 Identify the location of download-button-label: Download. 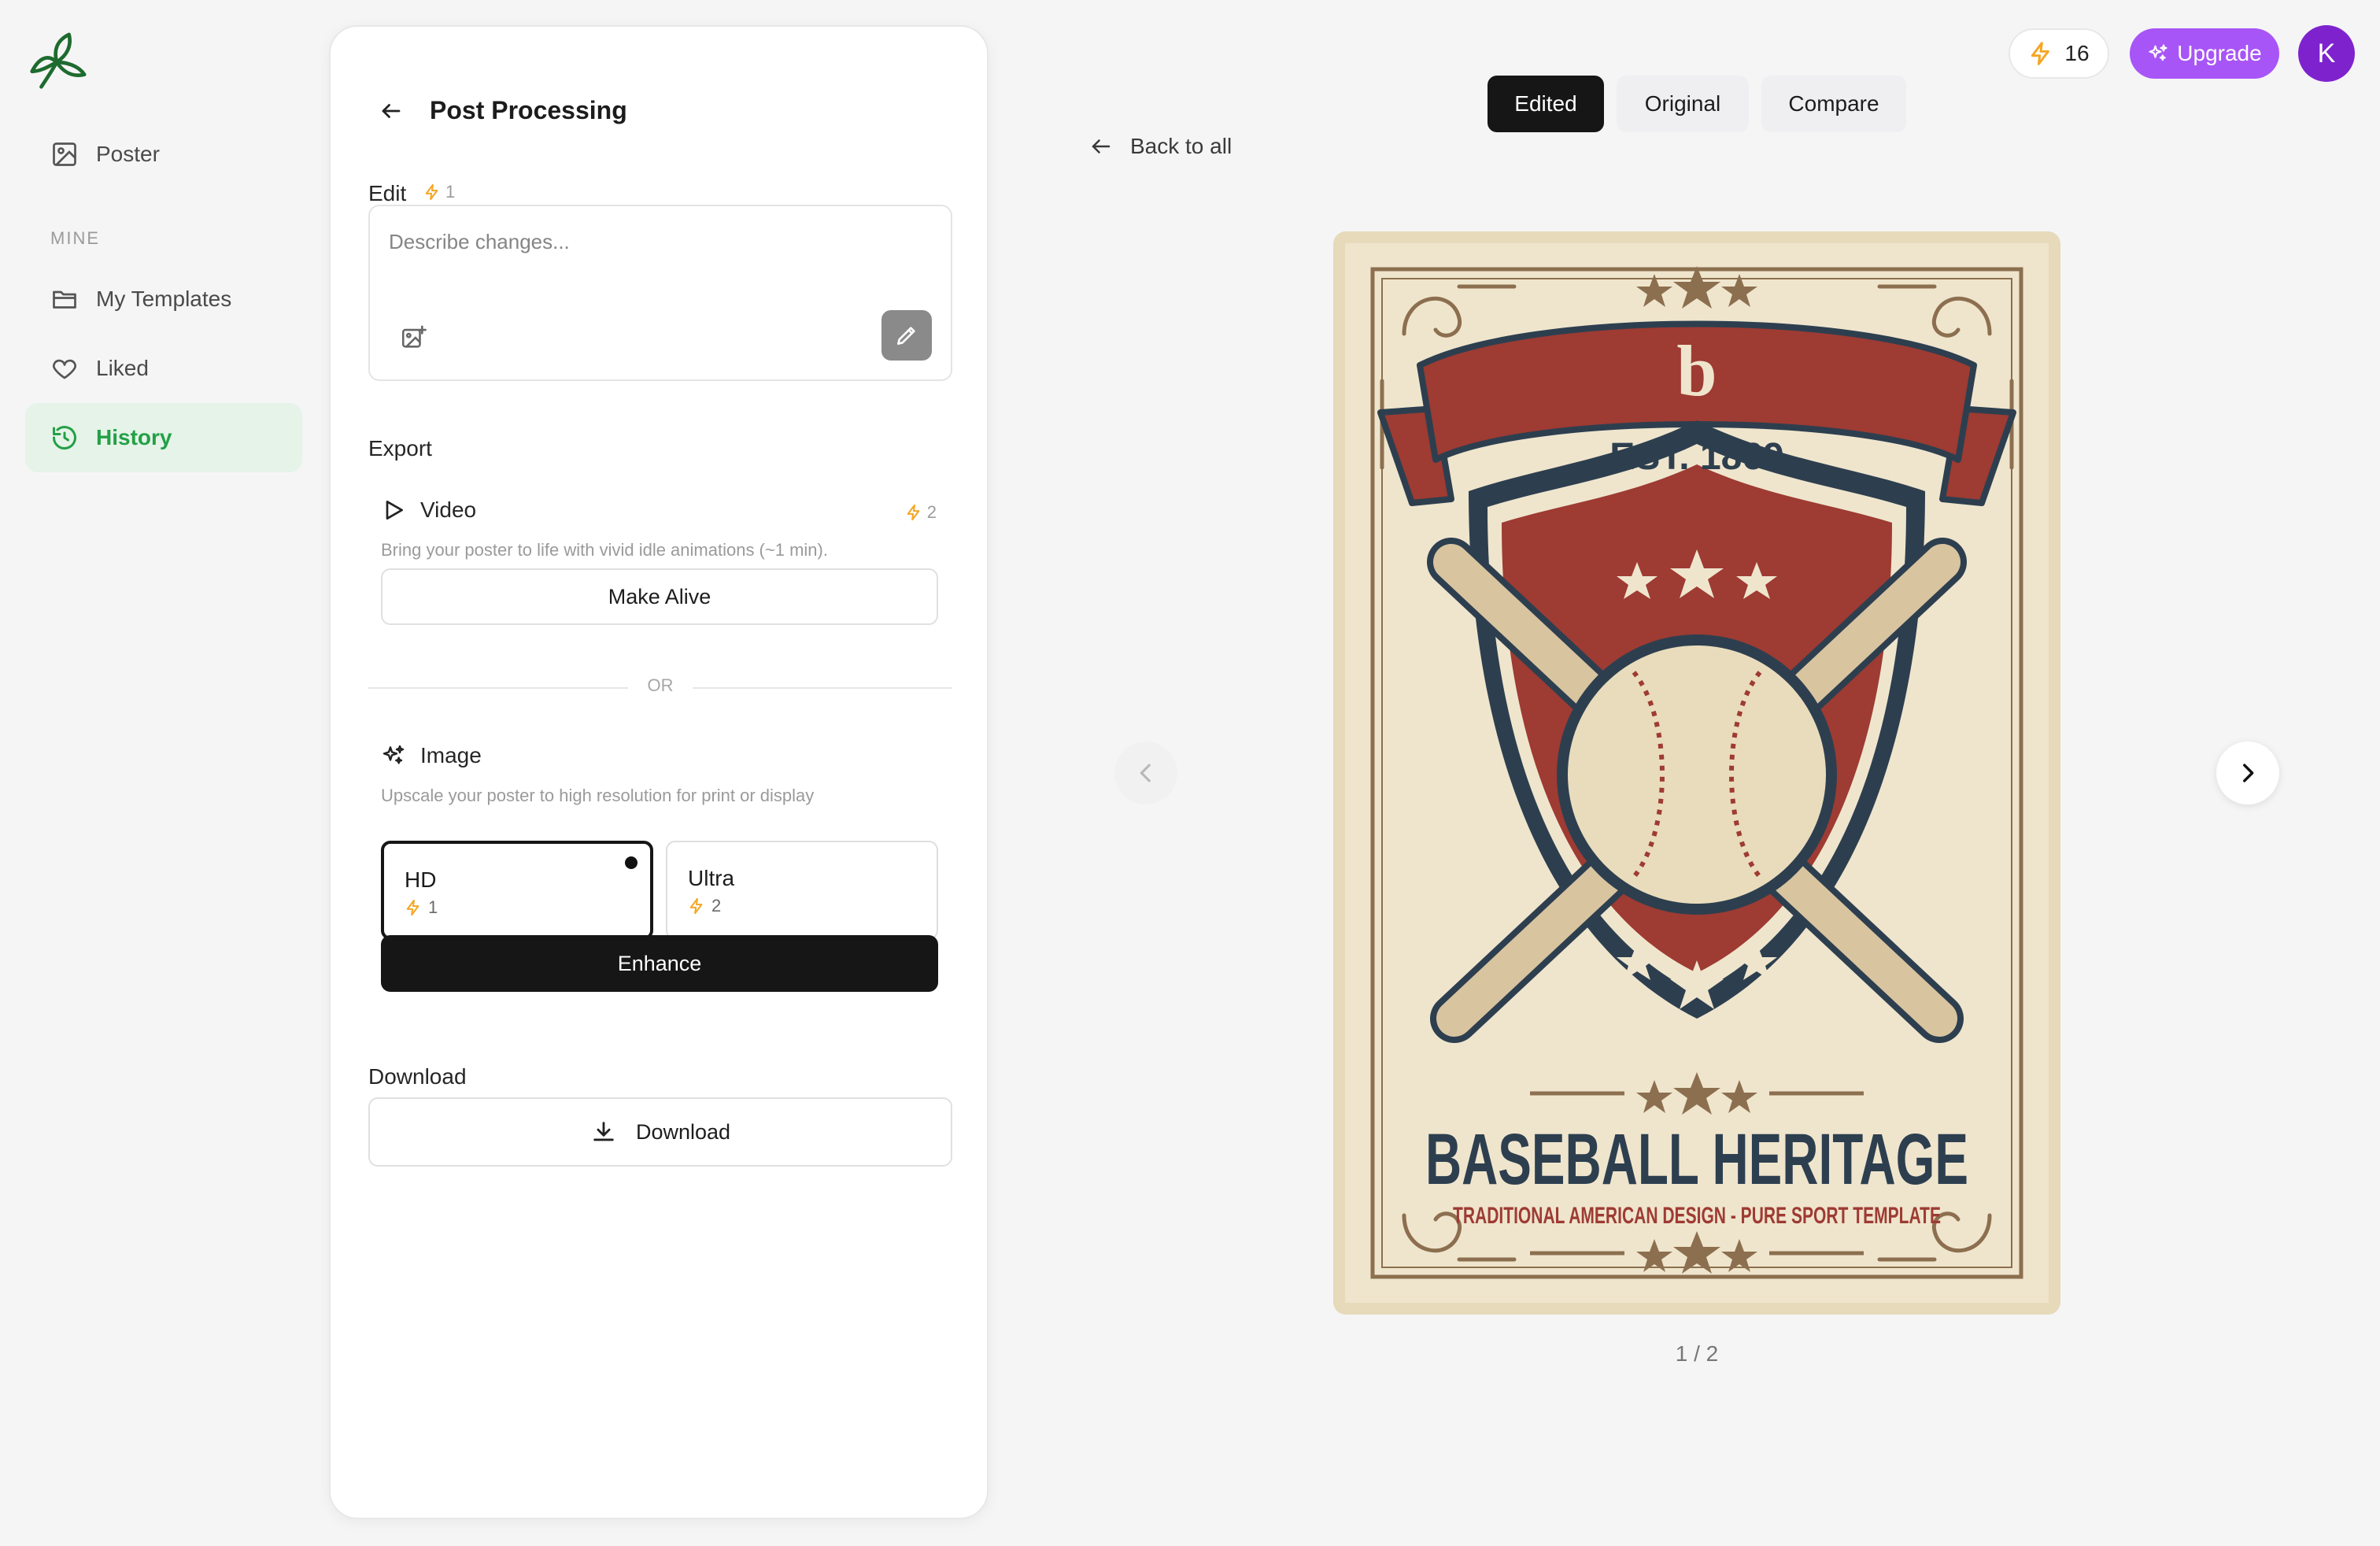
(683, 1131).